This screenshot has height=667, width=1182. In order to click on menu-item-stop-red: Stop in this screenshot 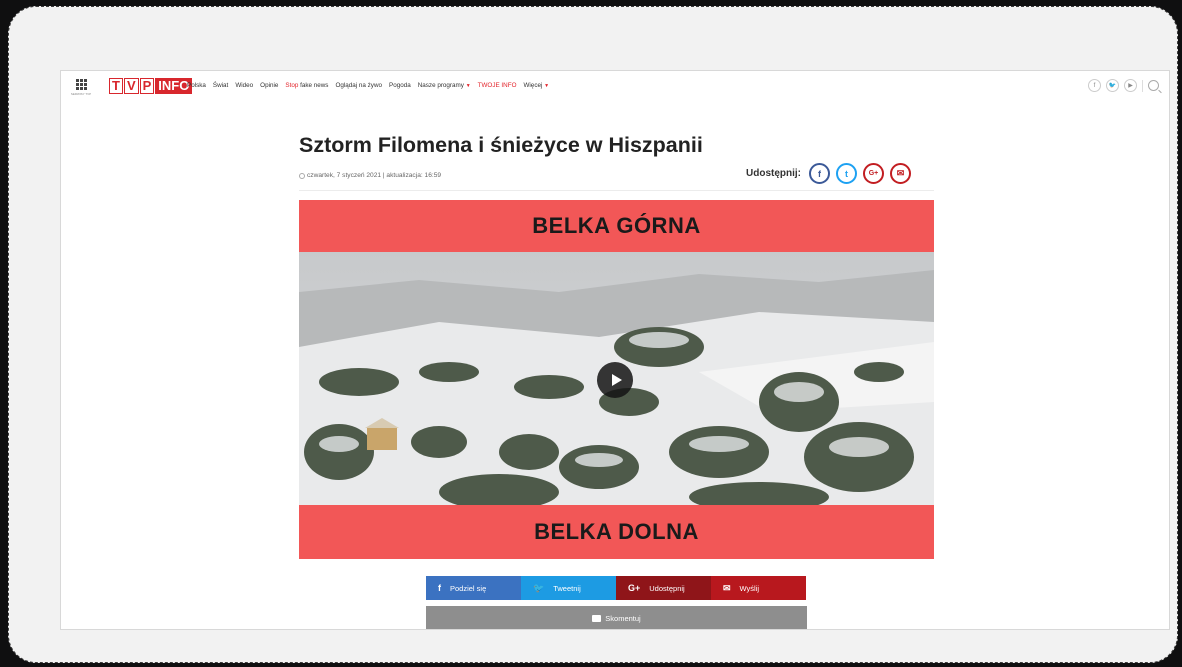, I will do `click(292, 85)`.